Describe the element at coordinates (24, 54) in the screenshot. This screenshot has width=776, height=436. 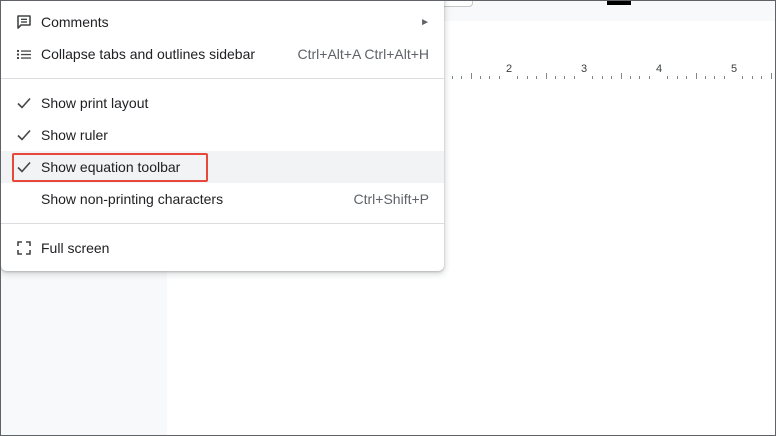
I see `list-icon` at that location.